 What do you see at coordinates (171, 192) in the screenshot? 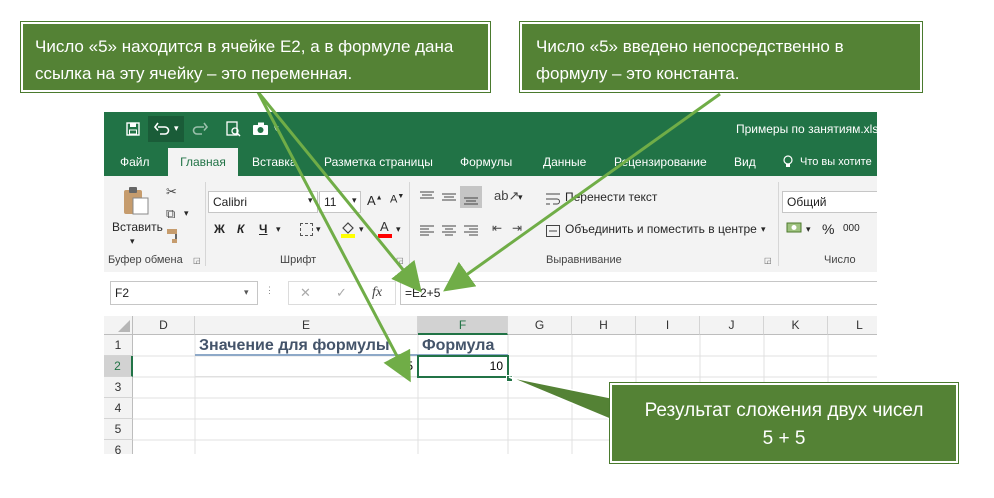
I see `cut-icon: ✂` at bounding box center [171, 192].